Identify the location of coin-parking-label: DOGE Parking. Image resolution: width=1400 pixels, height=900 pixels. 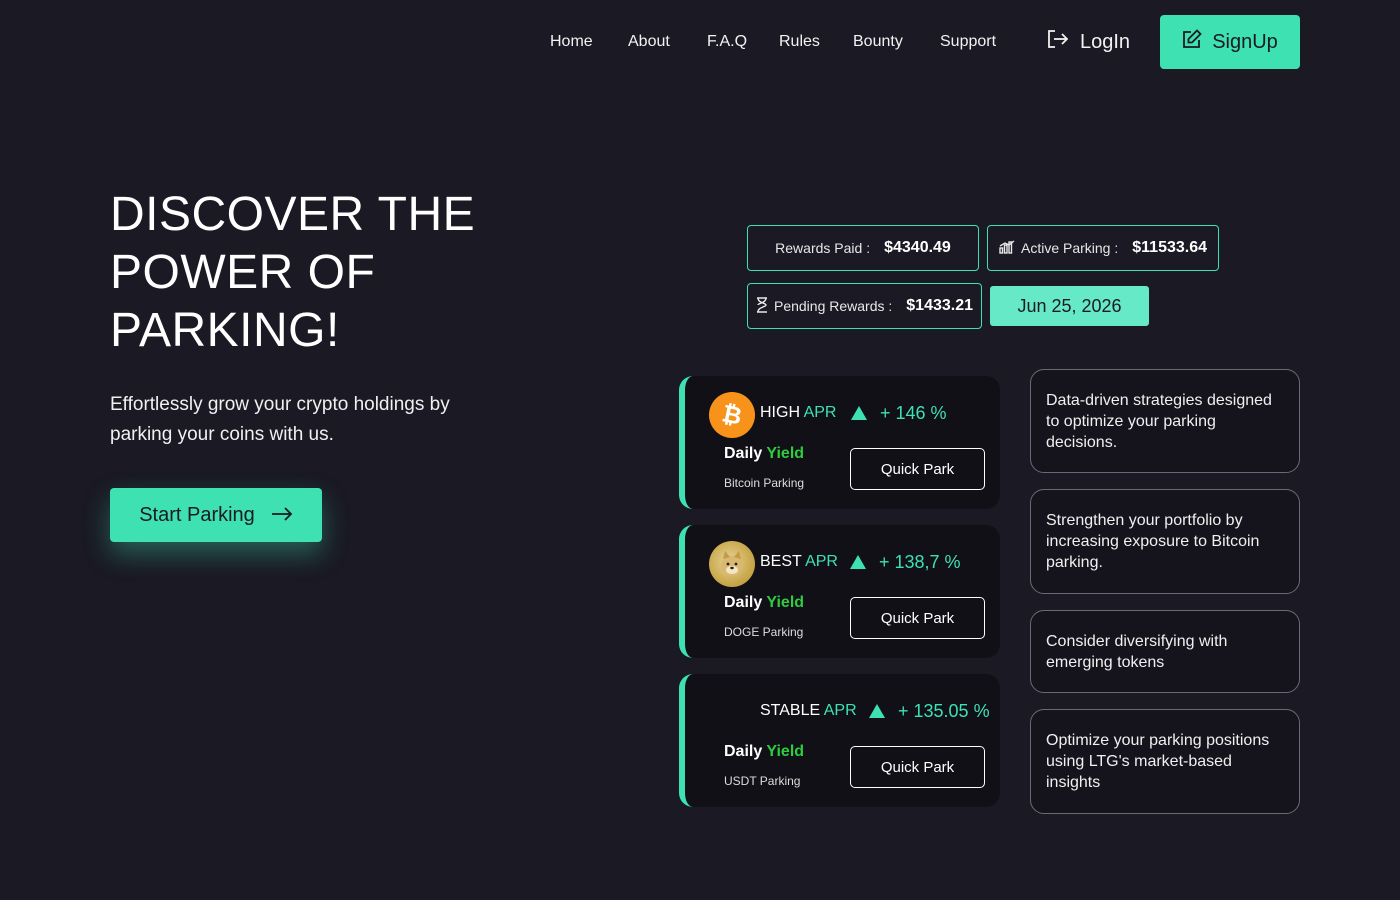
(764, 632).